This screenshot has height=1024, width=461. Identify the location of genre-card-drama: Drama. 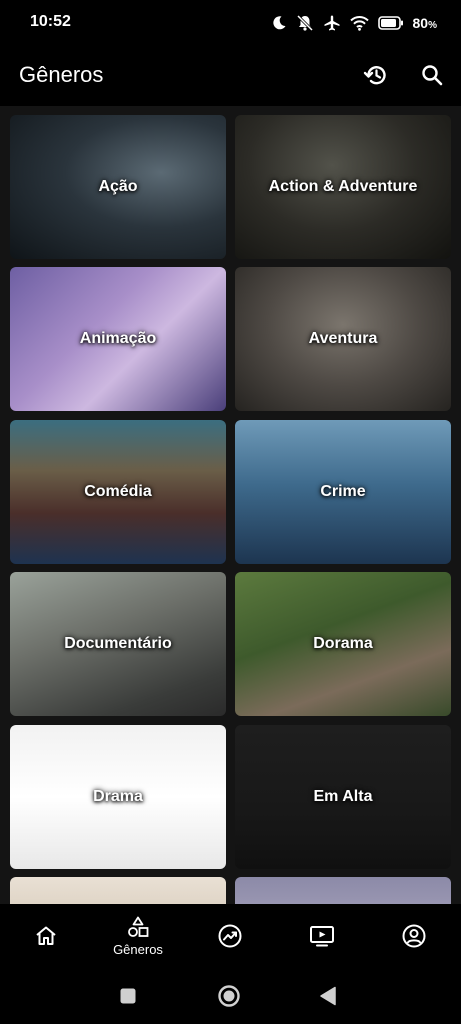
(118, 797).